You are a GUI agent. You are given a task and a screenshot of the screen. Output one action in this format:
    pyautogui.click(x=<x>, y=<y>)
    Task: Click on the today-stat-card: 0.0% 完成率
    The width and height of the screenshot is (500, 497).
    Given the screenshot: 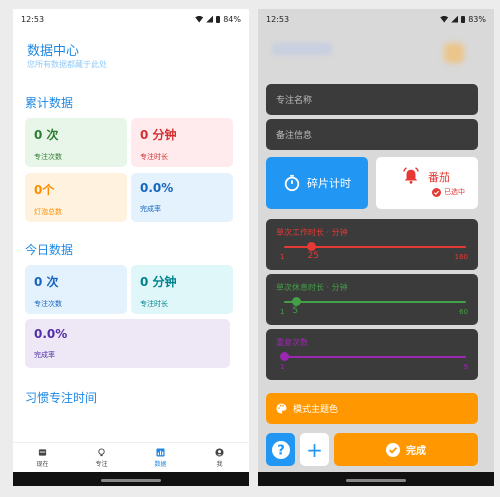 What is the action you would take?
    pyautogui.click(x=127, y=343)
    